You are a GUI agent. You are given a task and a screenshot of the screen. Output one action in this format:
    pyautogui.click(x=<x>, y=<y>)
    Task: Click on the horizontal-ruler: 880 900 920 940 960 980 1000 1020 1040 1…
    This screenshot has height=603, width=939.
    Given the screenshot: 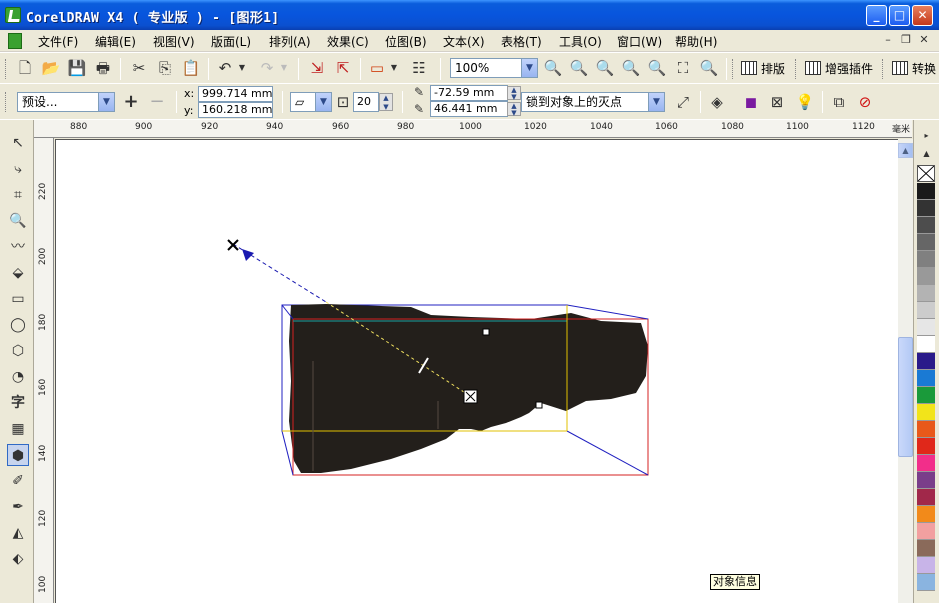 What is the action you would take?
    pyautogui.click(x=473, y=129)
    